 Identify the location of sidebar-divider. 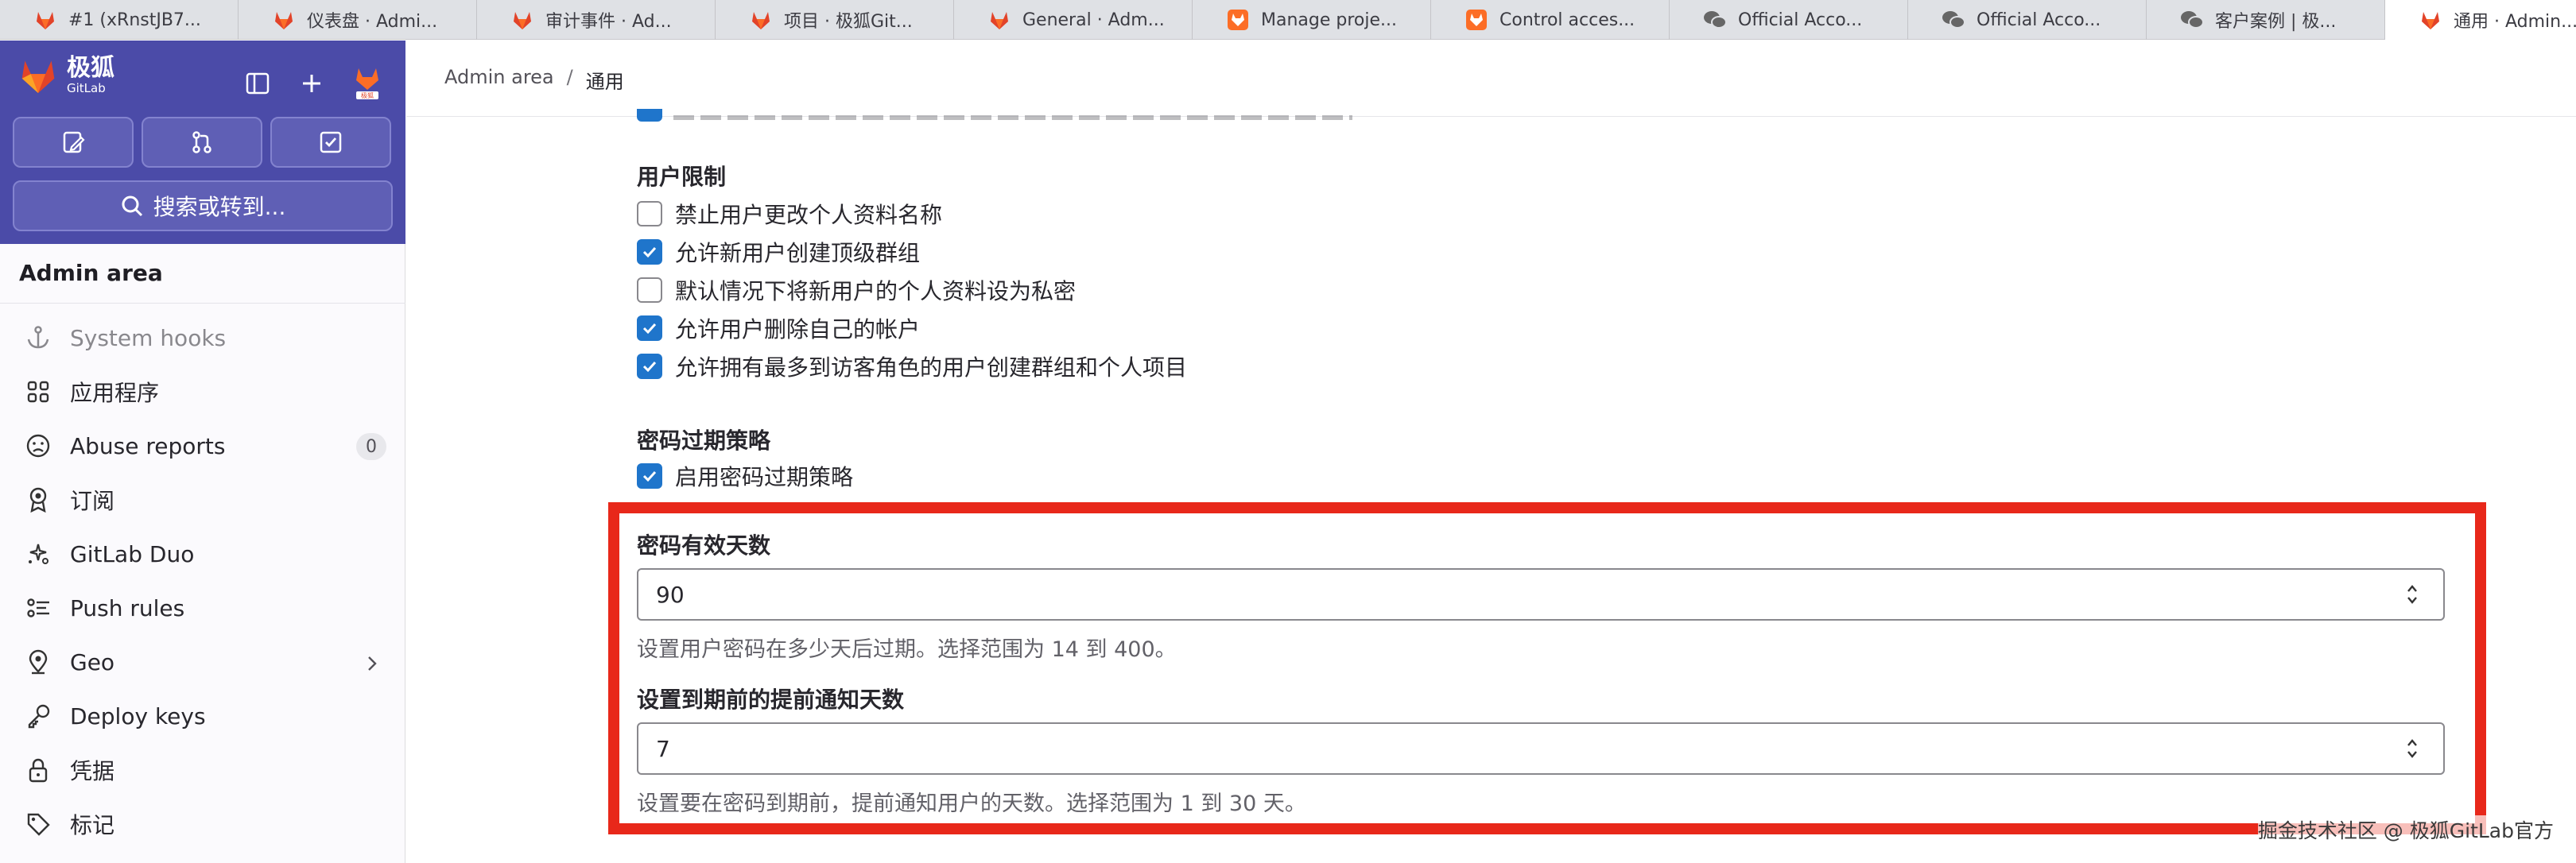
(202, 303).